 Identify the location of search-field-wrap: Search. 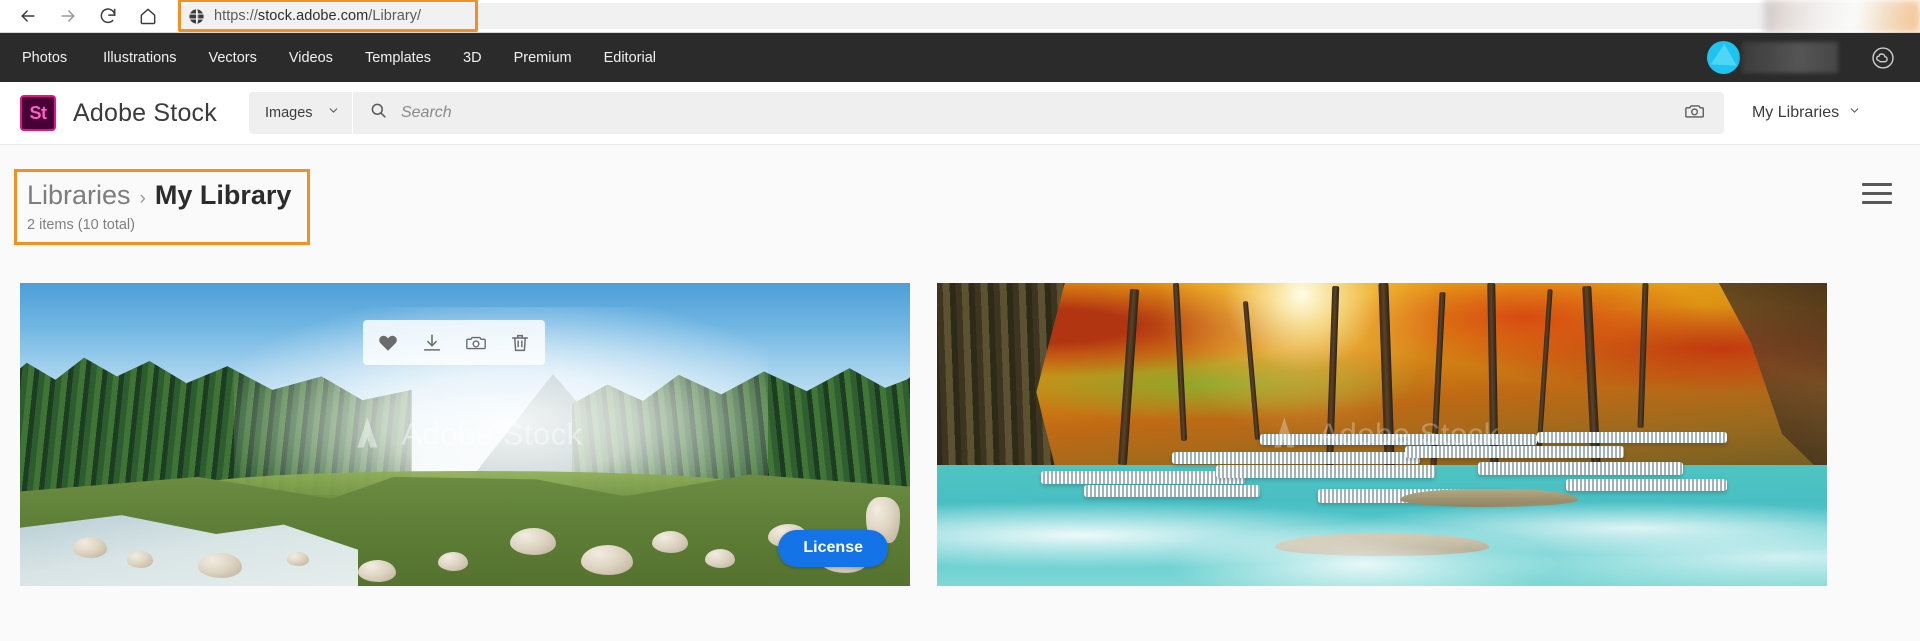
(1009, 113).